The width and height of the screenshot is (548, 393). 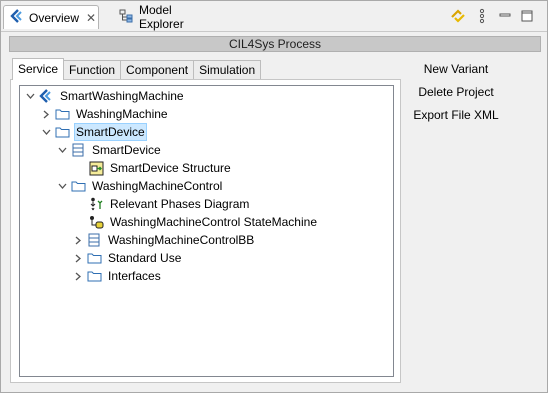 I want to click on tree-row: SmartDevice Structure, so click(x=160, y=168).